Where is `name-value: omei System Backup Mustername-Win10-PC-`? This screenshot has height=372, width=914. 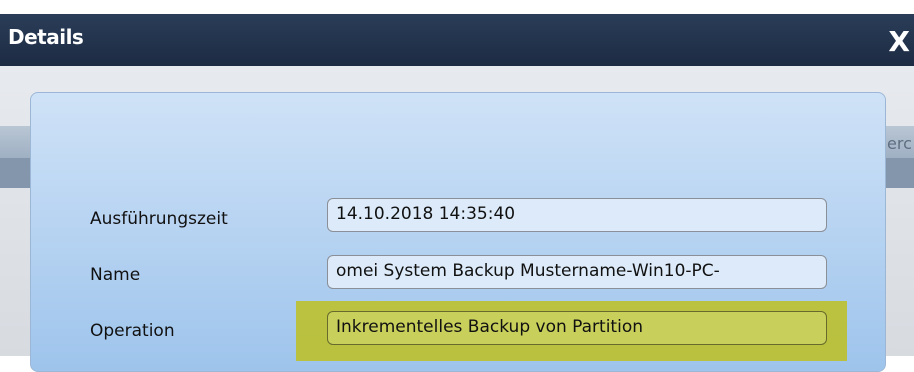
name-value: omei System Backup Mustername-Win10-PC- is located at coordinates (528, 271).